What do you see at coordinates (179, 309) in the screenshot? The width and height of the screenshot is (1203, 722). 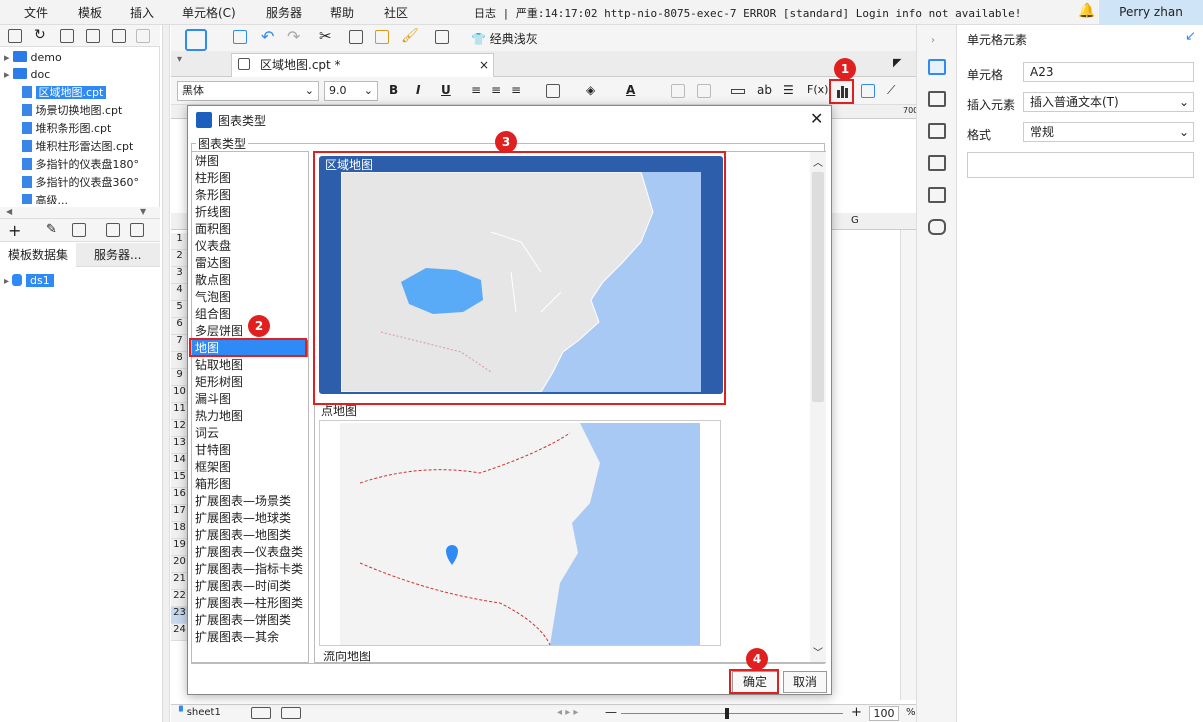 I see `row-number: 5` at bounding box center [179, 309].